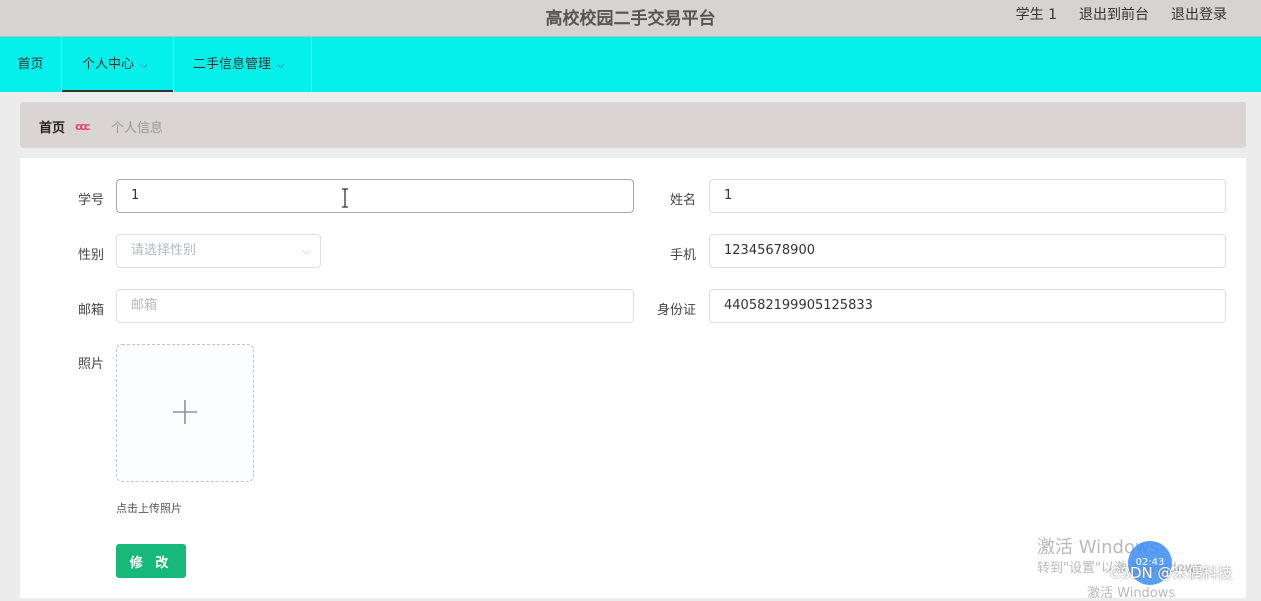  I want to click on nav-item-label: 首页, so click(30, 64).